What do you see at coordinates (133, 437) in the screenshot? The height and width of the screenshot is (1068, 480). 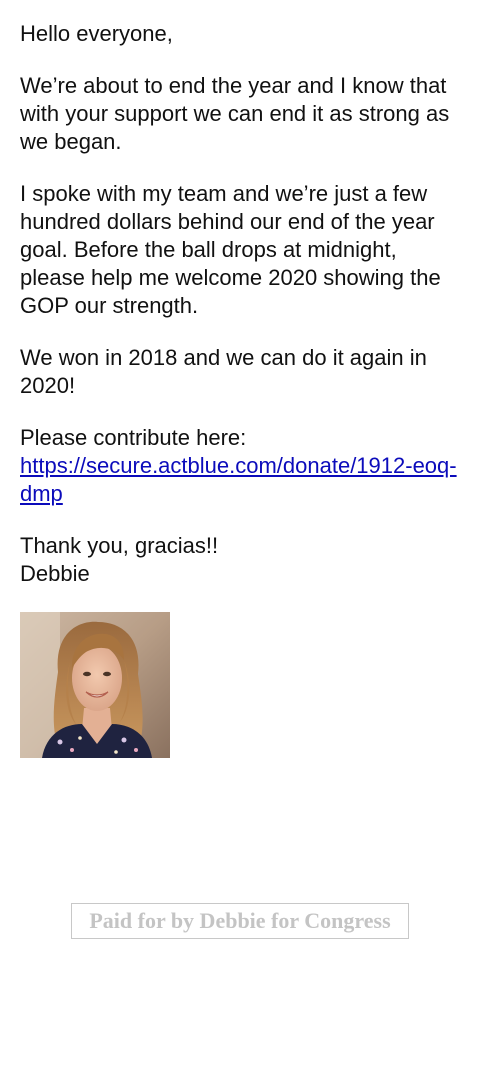 I see `contribute-label: Please contribute here:` at bounding box center [133, 437].